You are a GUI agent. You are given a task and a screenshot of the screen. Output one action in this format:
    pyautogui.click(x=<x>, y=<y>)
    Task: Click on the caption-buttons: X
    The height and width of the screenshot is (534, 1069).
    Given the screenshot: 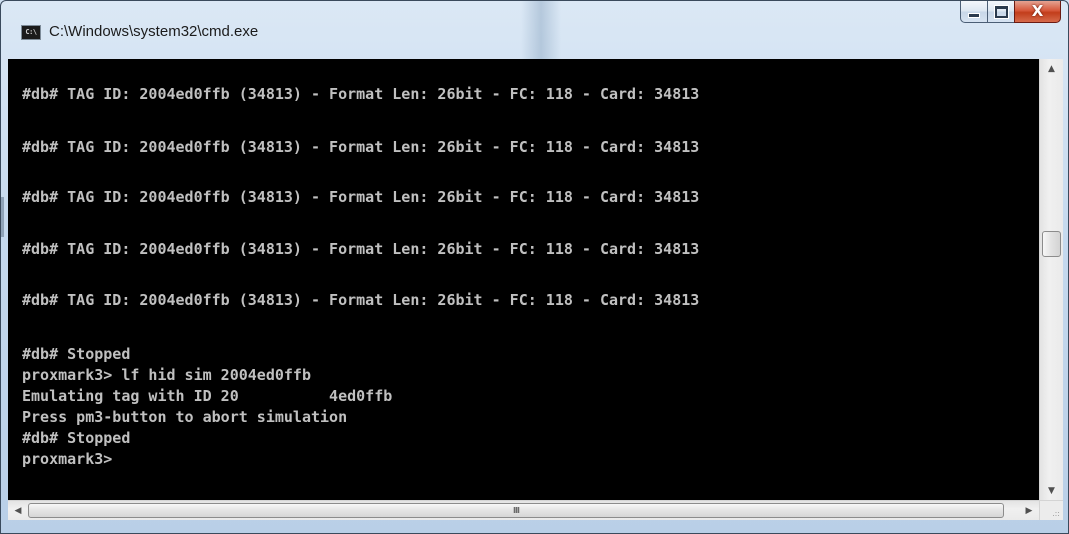 What is the action you would take?
    pyautogui.click(x=1010, y=13)
    